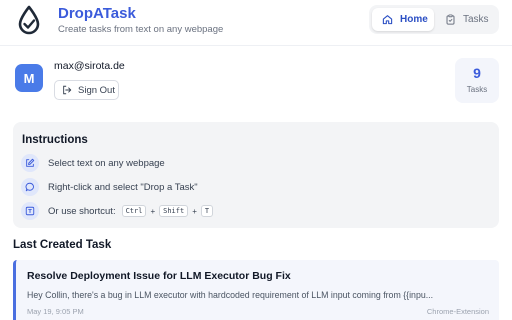 This screenshot has width=512, height=320. What do you see at coordinates (477, 73) in the screenshot?
I see `task-count-value: 9` at bounding box center [477, 73].